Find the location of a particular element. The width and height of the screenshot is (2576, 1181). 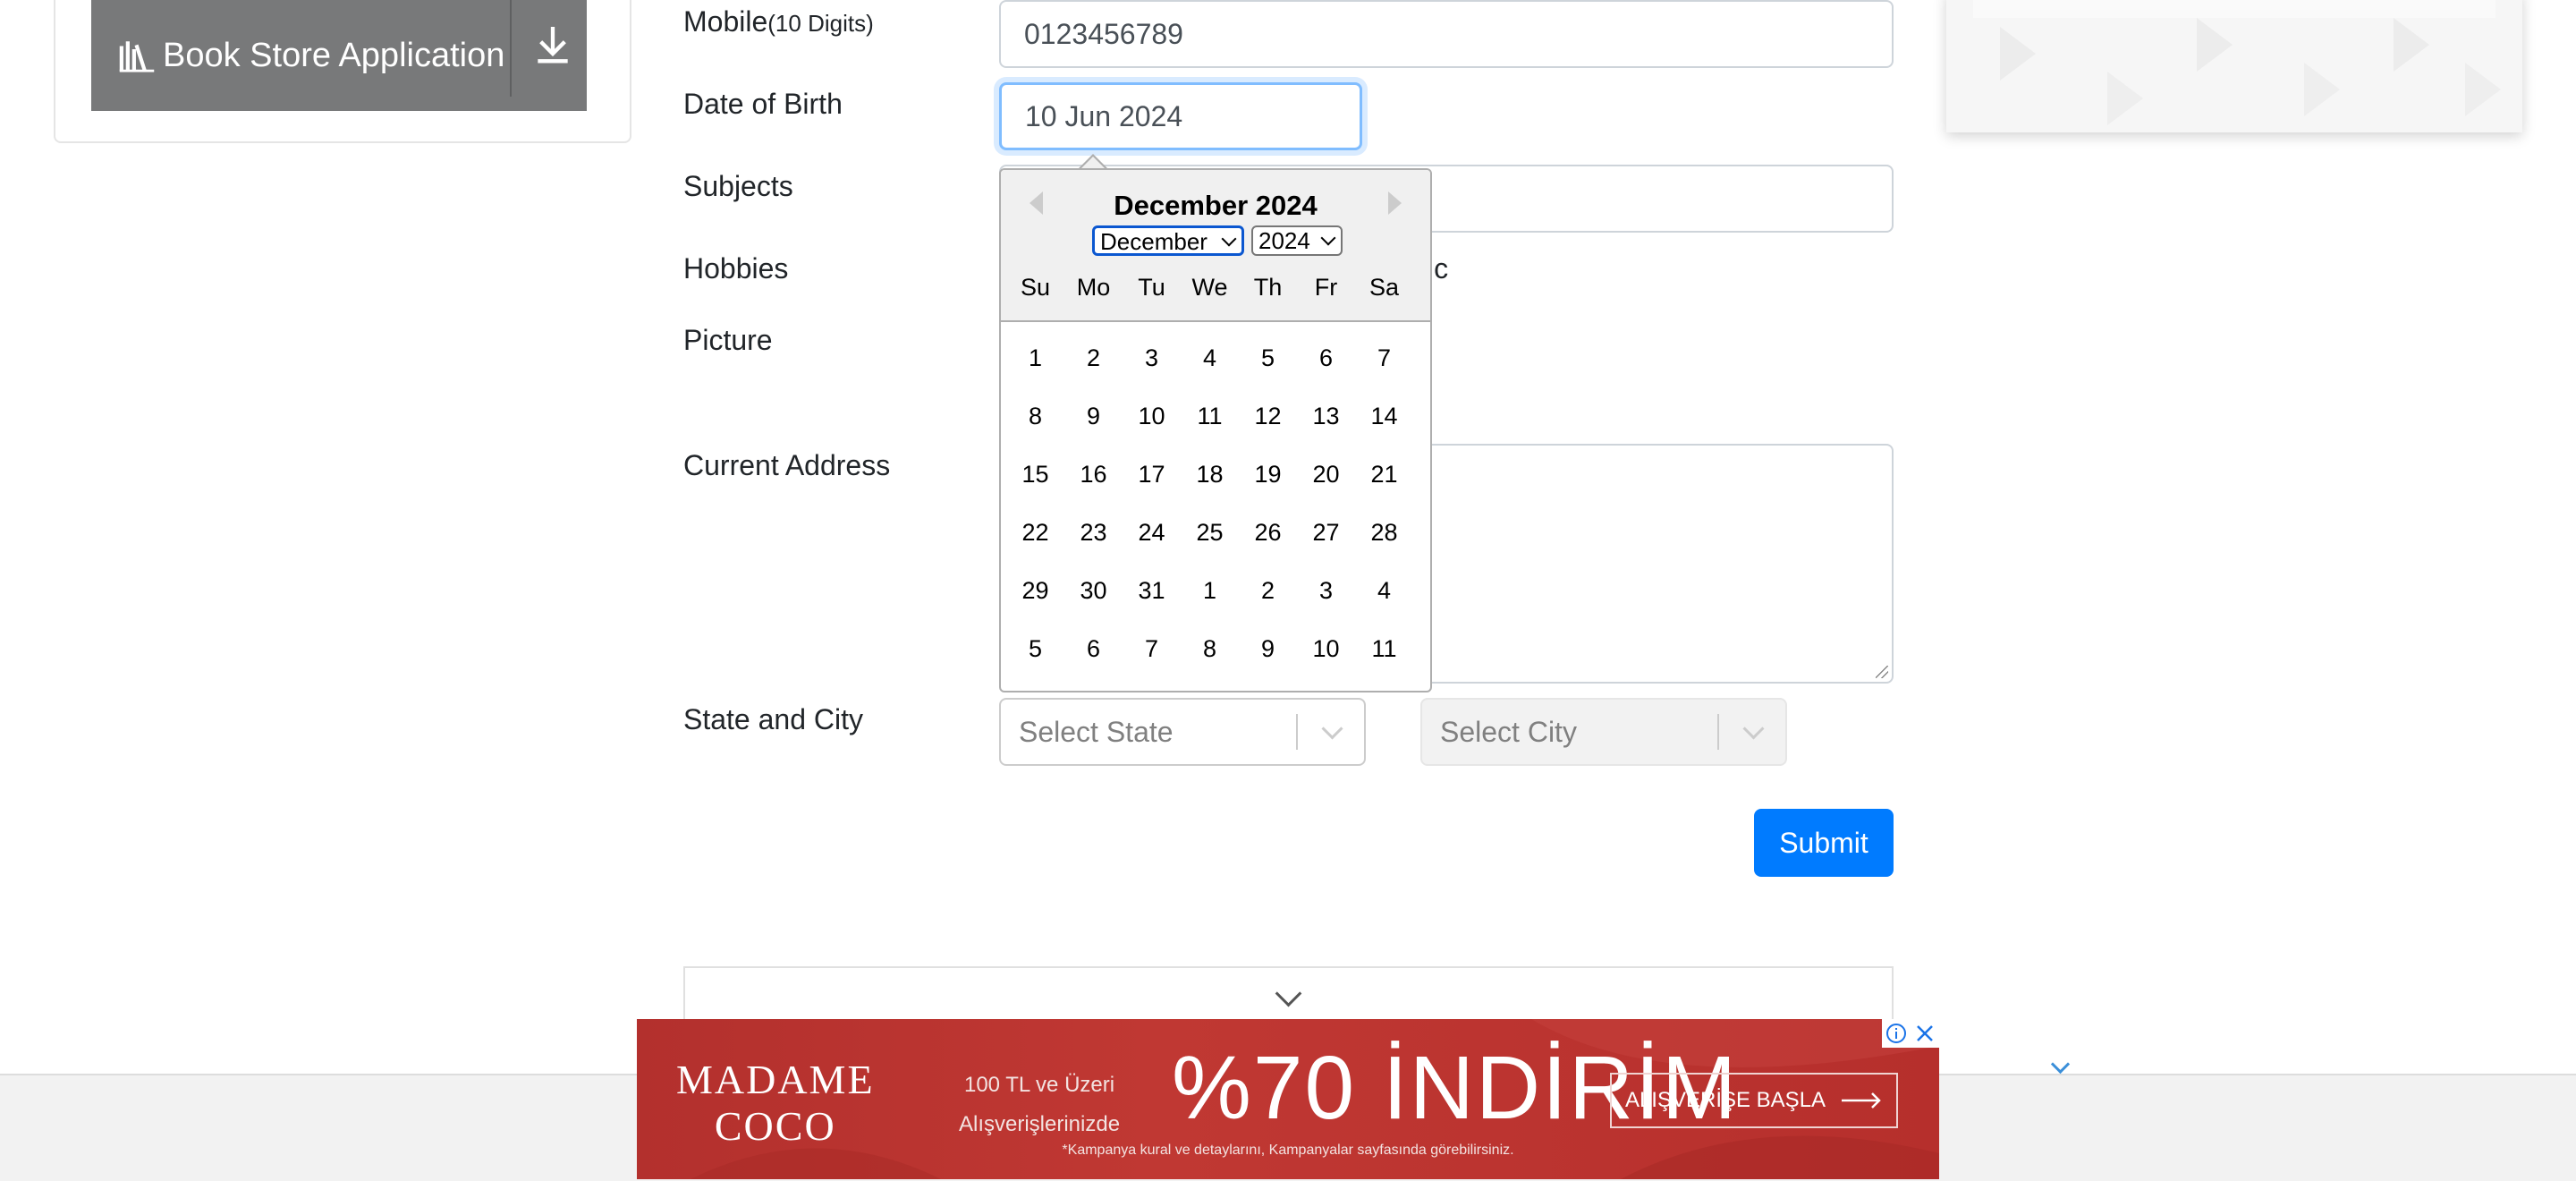

day-cell: 21 is located at coordinates (1384, 475).